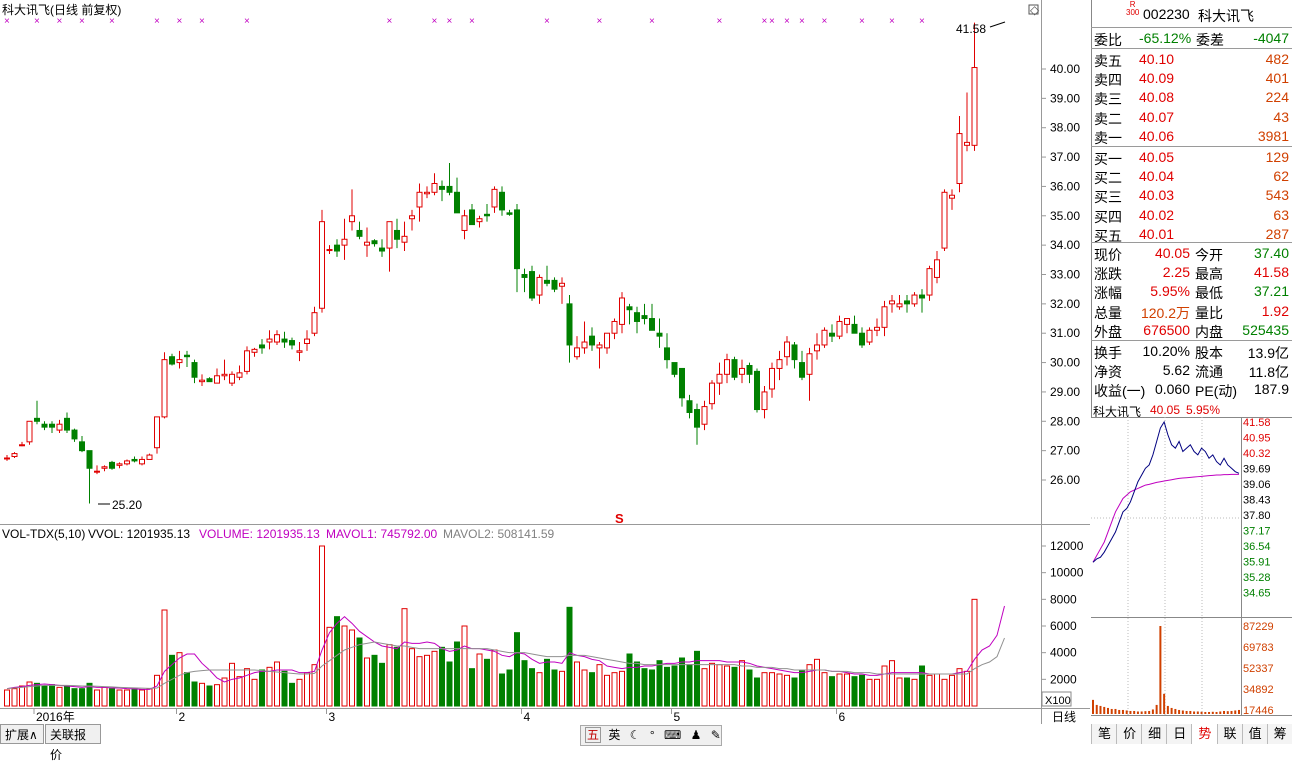 This screenshot has width=1292, height=765. What do you see at coordinates (1192, 157) in the screenshot?
I see `order-book-row: 买一 40.05 129` at bounding box center [1192, 157].